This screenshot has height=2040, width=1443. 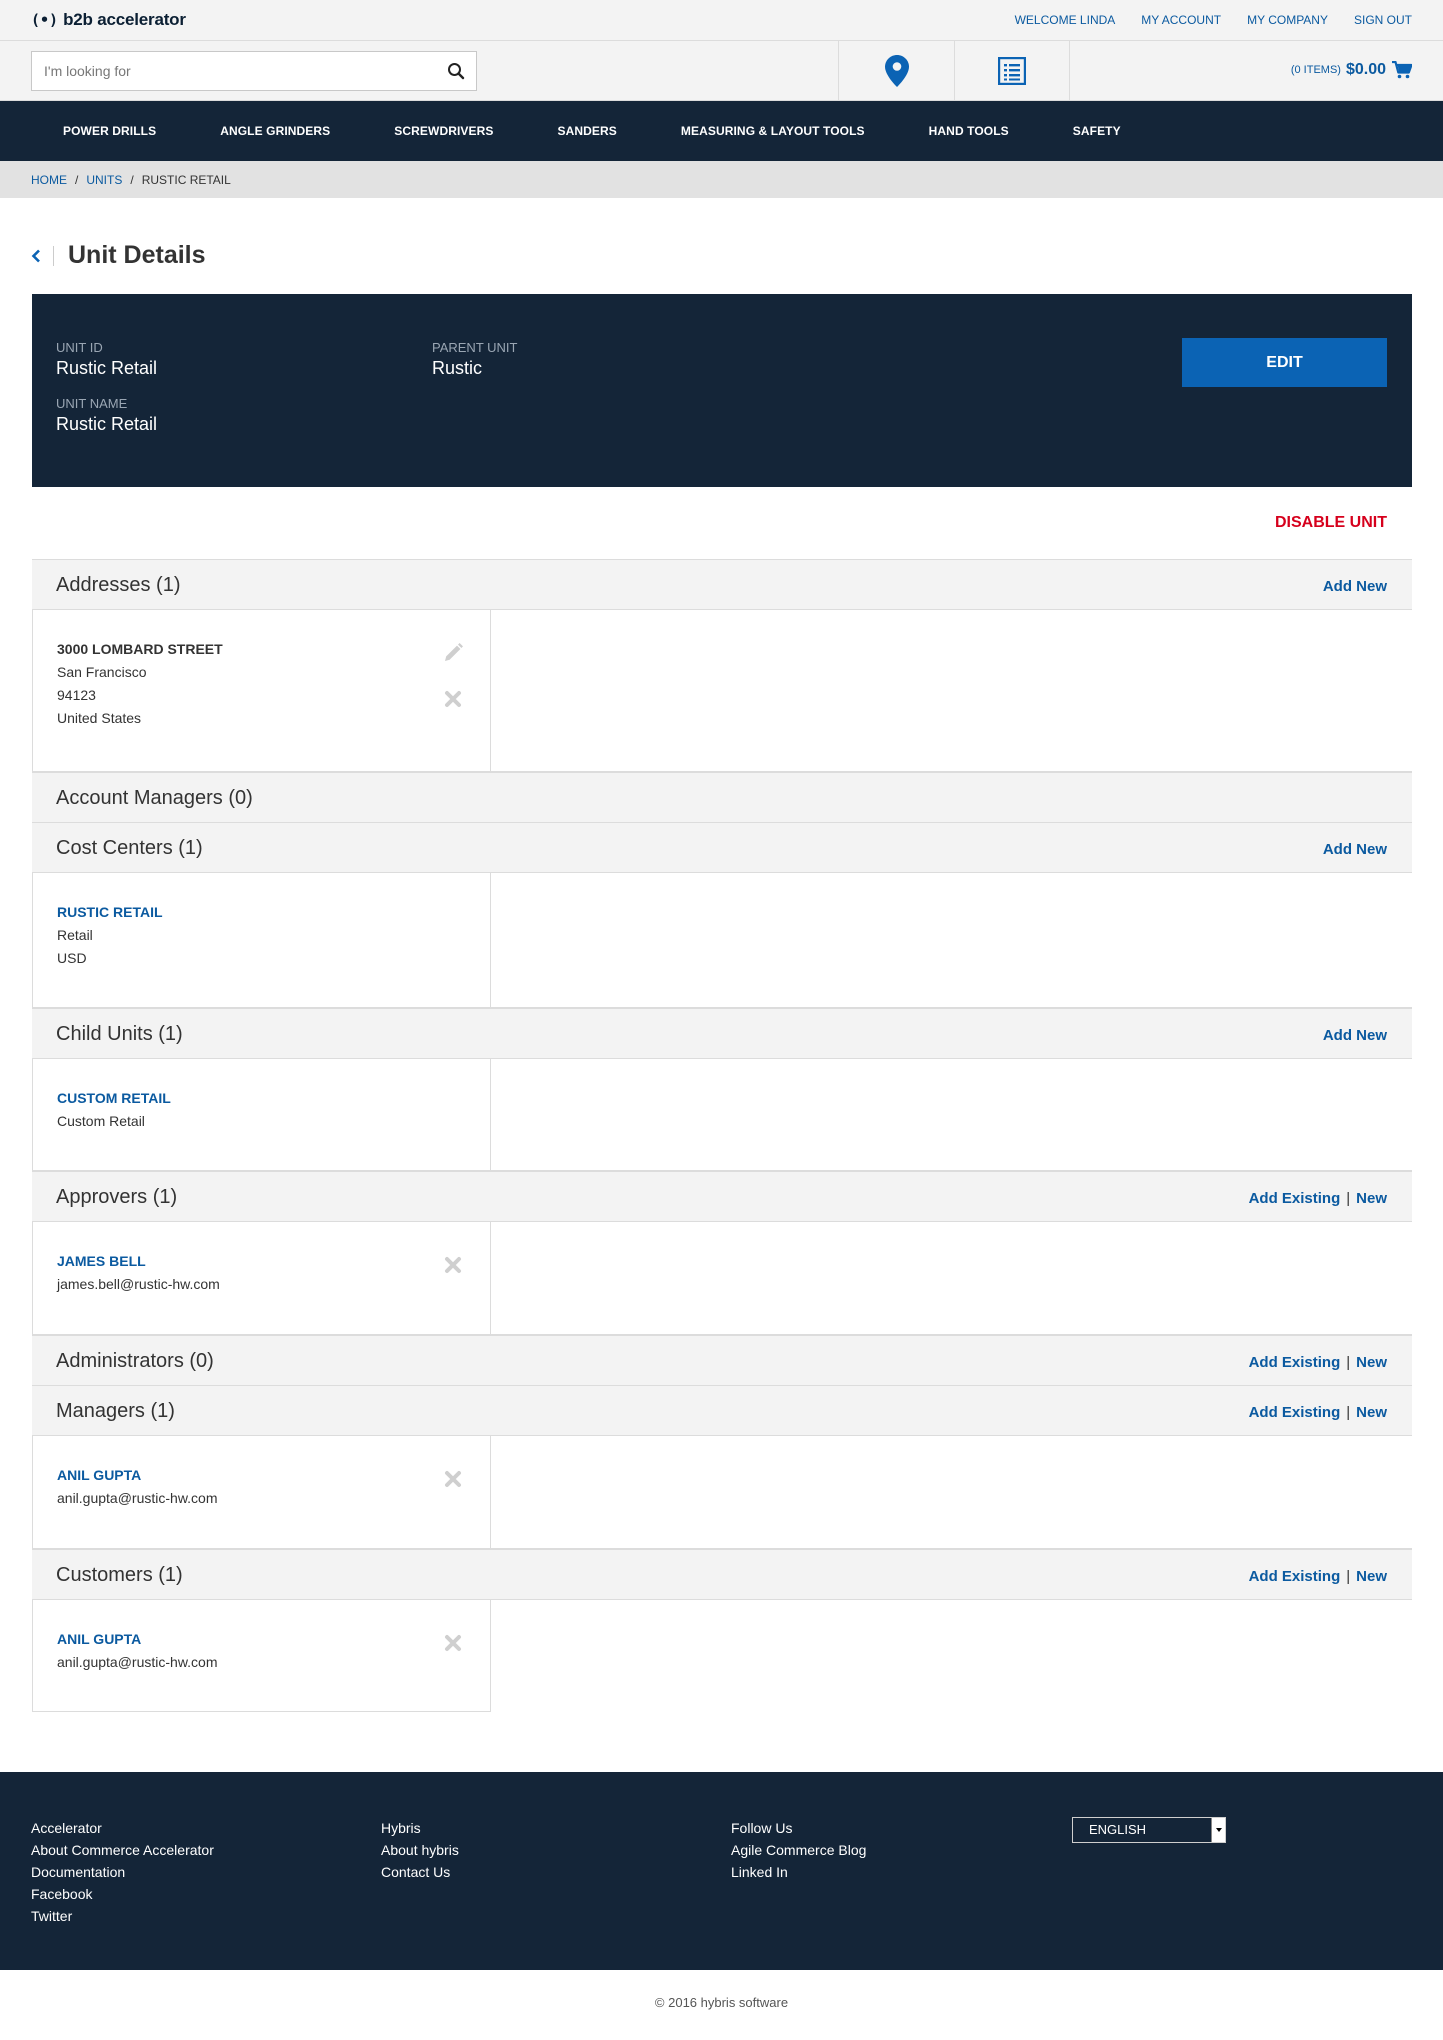 What do you see at coordinates (722, 1656) in the screenshot?
I see `customers-section-body: ANIL GUPTA anil.gupta@rustic-hw.com` at bounding box center [722, 1656].